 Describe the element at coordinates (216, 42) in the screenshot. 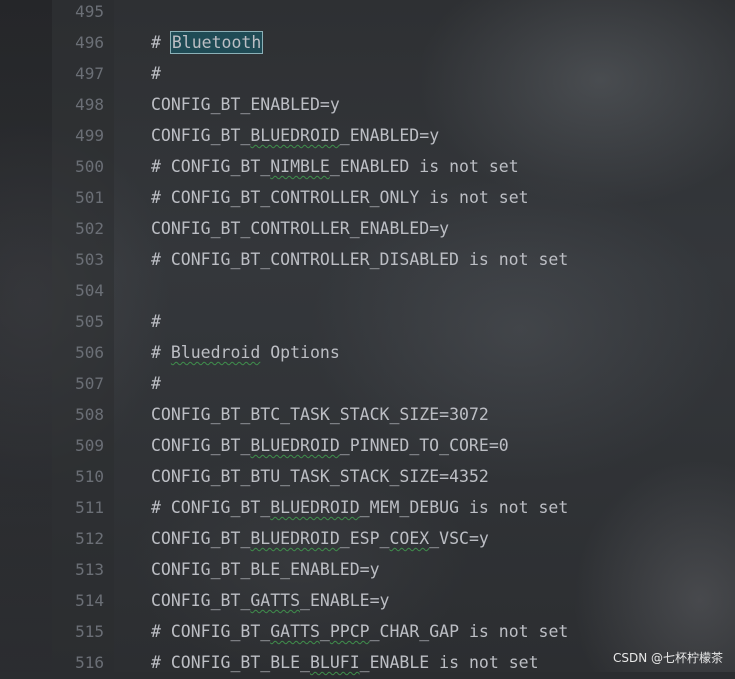

I see `selected-word: Bluetooth` at that location.